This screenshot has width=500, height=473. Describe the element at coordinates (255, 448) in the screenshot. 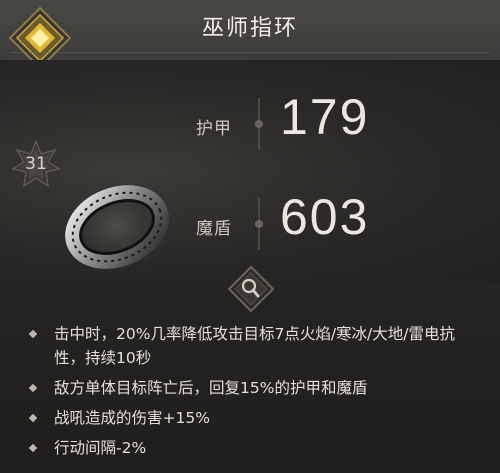

I see `effect-item: 行动间隔-2%` at that location.